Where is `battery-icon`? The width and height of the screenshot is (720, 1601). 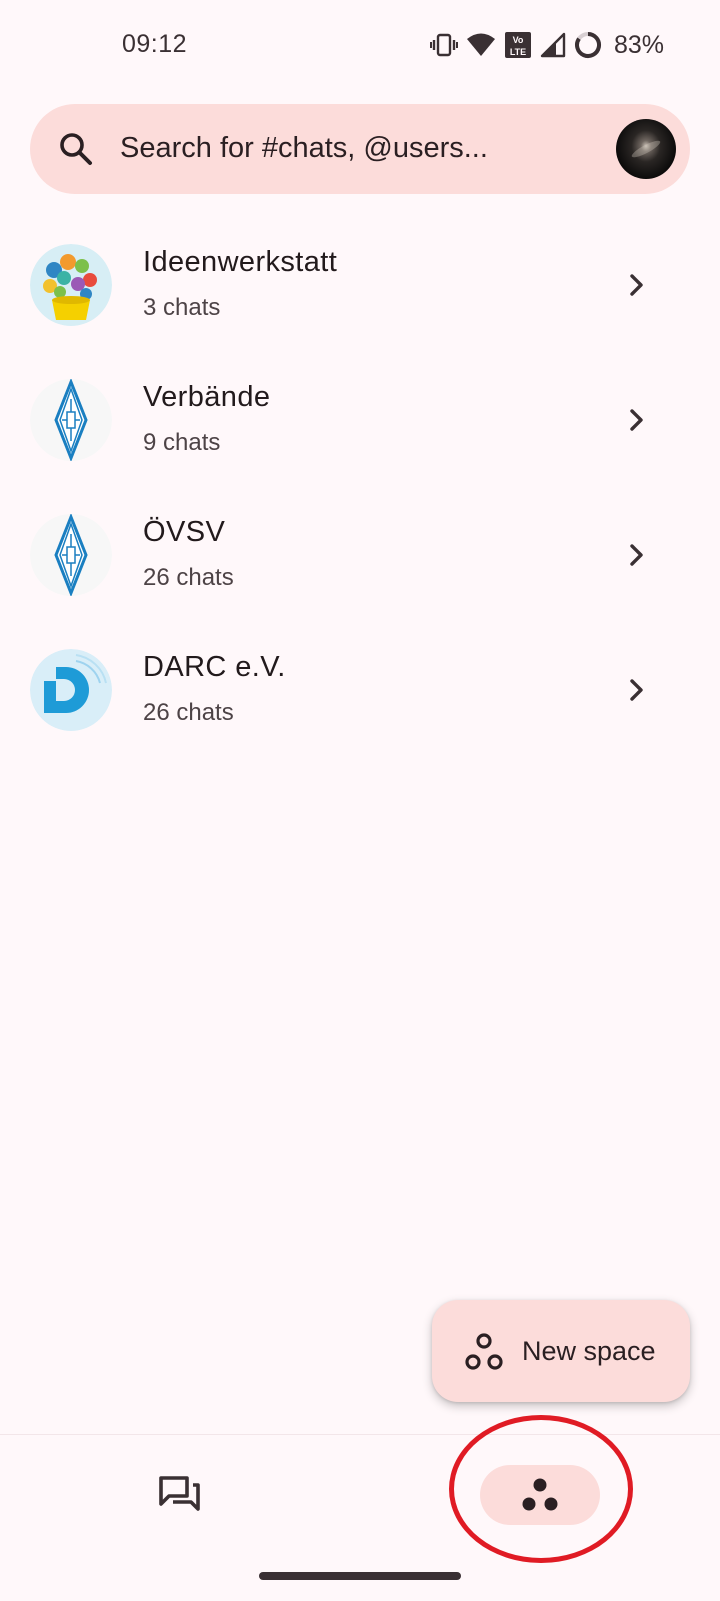
battery-icon is located at coordinates (588, 45).